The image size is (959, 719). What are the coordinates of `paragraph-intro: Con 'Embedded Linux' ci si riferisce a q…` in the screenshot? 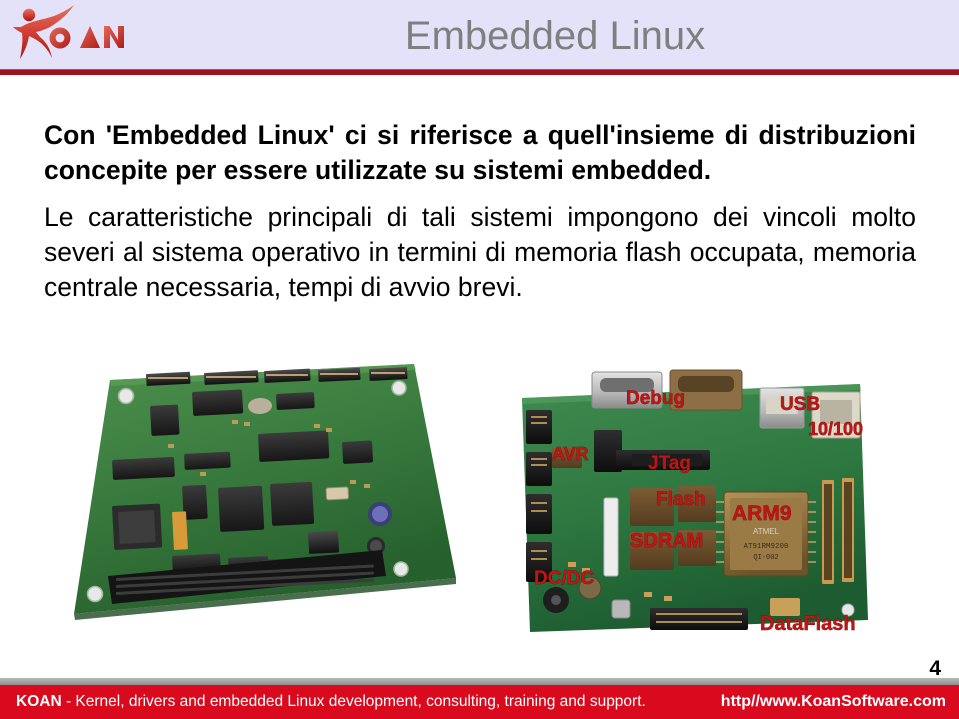 It's located at (480, 152).